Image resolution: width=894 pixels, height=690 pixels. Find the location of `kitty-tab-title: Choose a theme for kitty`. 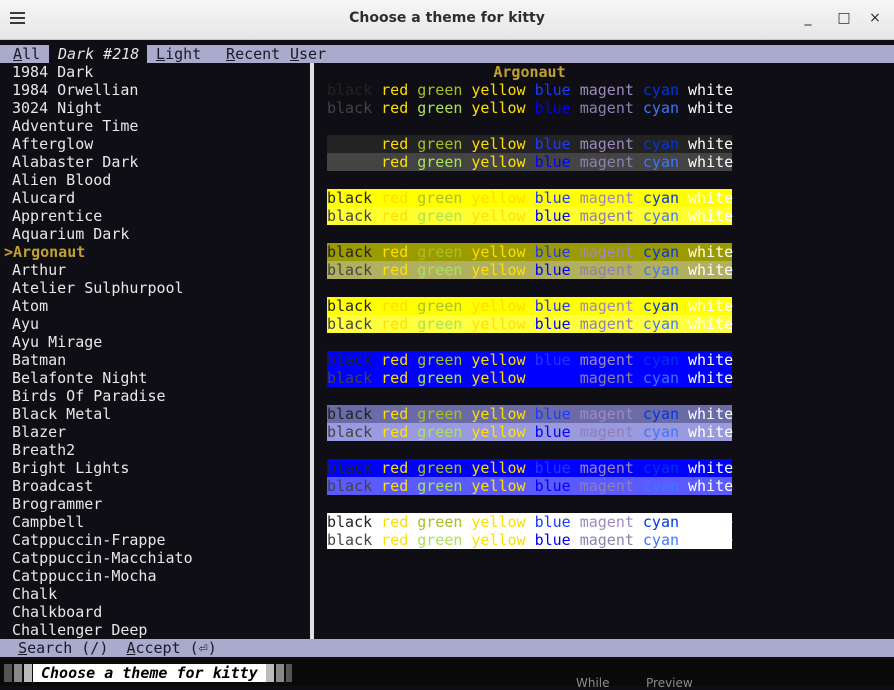

kitty-tab-title: Choose a theme for kitty is located at coordinates (149, 673).